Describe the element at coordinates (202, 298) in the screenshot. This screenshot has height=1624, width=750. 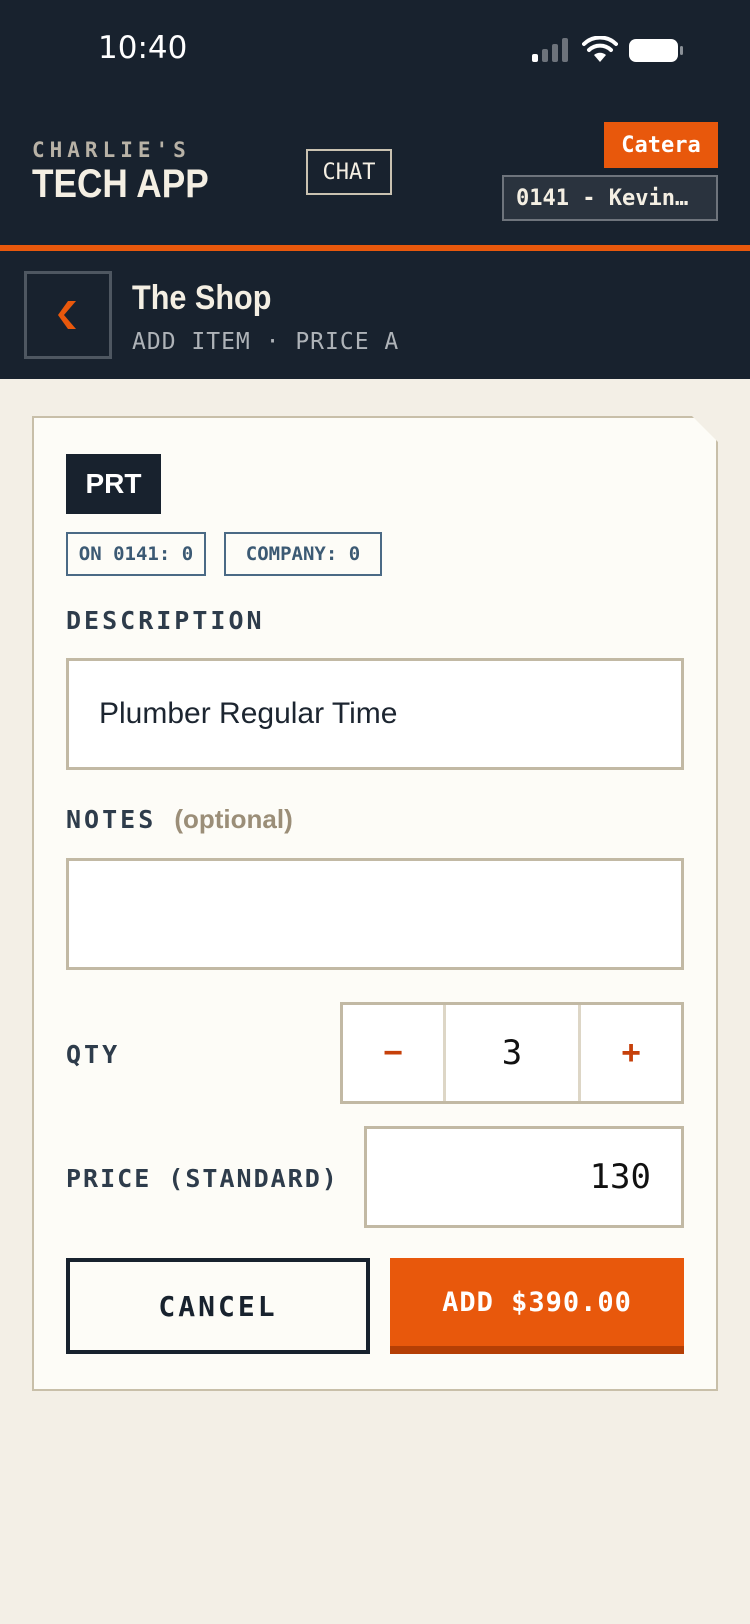
I see `page-title: The Shop` at that location.